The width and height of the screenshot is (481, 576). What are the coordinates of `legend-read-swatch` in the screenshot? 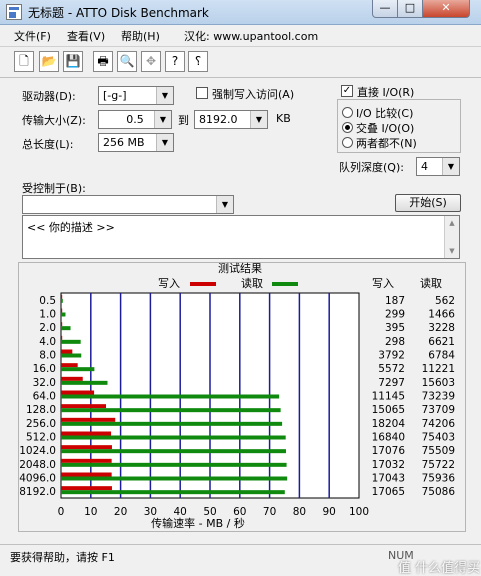 It's located at (285, 284).